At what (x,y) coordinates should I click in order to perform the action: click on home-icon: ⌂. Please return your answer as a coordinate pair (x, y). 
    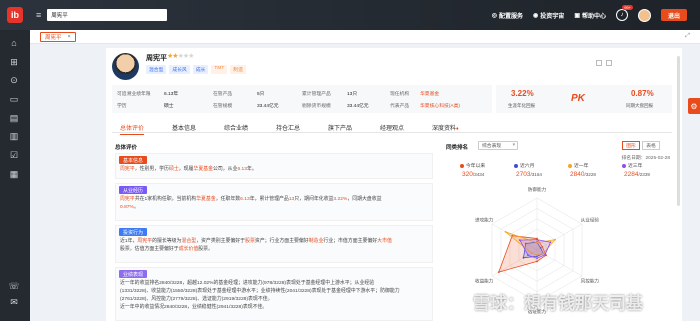
    Looking at the image, I should click on (14, 43).